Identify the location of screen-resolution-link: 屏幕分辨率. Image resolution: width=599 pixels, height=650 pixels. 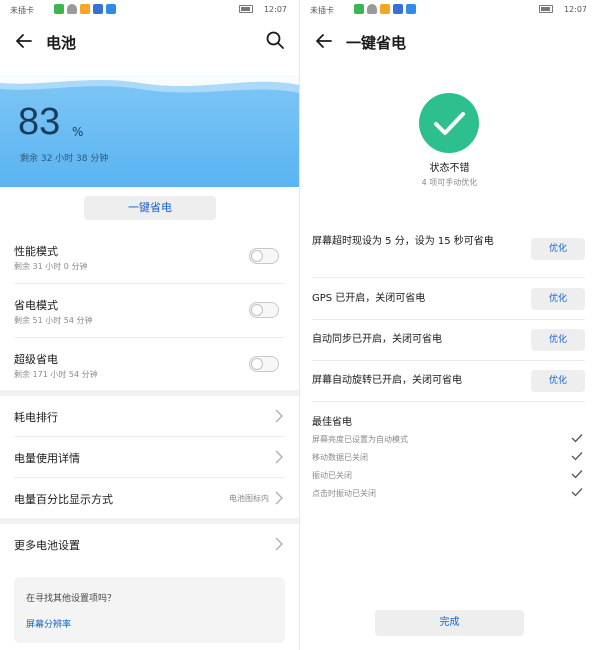
(48, 623).